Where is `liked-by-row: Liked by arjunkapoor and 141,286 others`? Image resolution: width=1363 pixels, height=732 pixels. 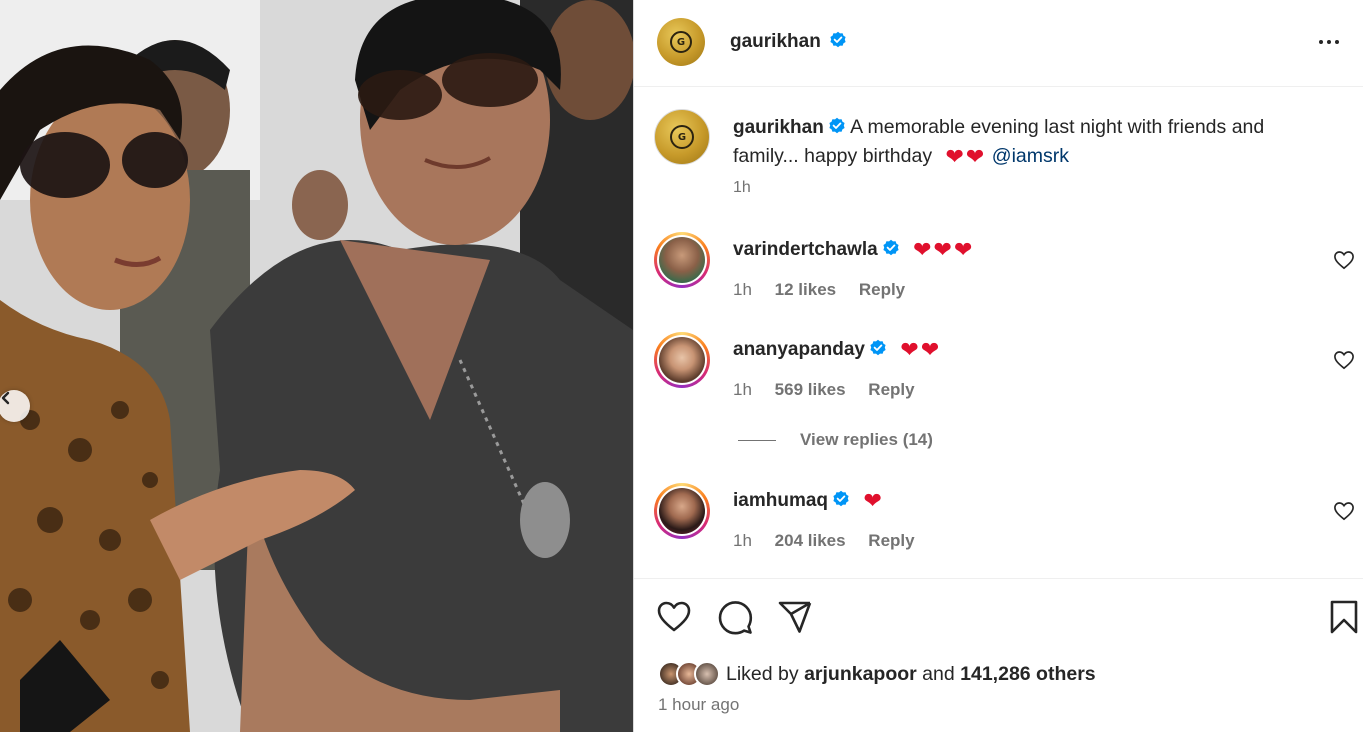 liked-by-row: Liked by arjunkapoor and 141,286 others is located at coordinates (877, 674).